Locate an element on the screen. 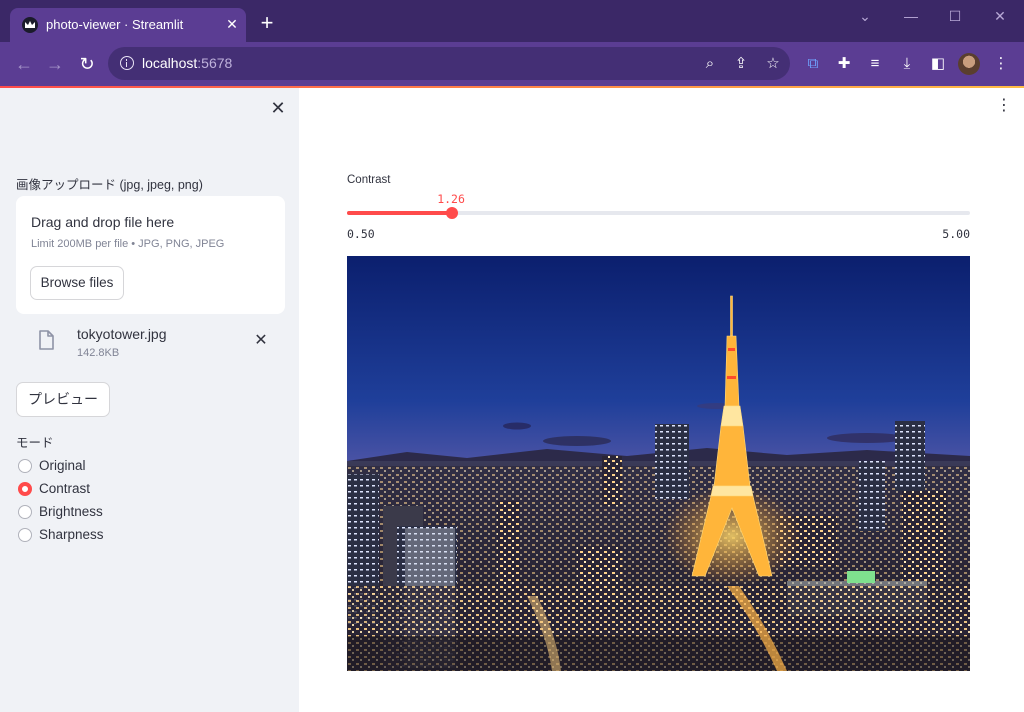 The image size is (1024, 712). tab-strip: photo-viewer · Streamlit ✕ + ⌄ — ☐ ✕ is located at coordinates (512, 21).